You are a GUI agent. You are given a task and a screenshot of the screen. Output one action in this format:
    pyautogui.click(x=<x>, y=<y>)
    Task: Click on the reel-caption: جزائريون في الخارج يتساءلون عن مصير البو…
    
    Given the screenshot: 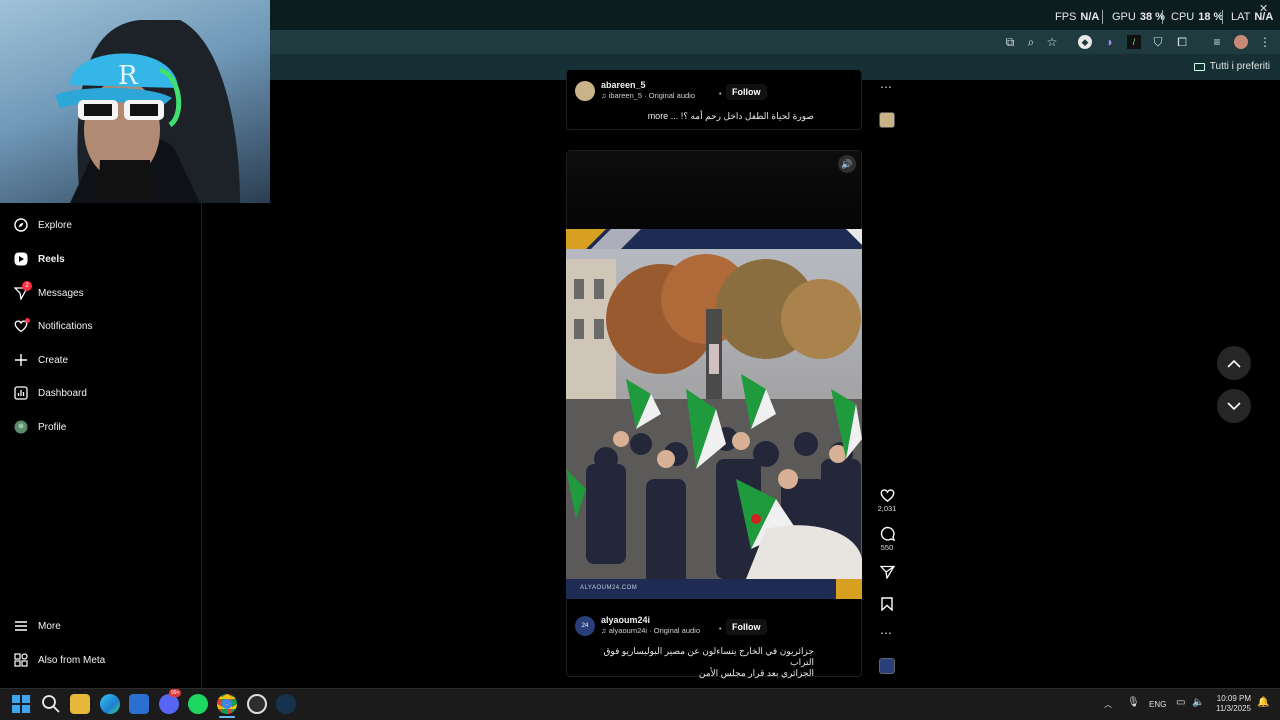 What is the action you would take?
    pyautogui.click(x=702, y=662)
    